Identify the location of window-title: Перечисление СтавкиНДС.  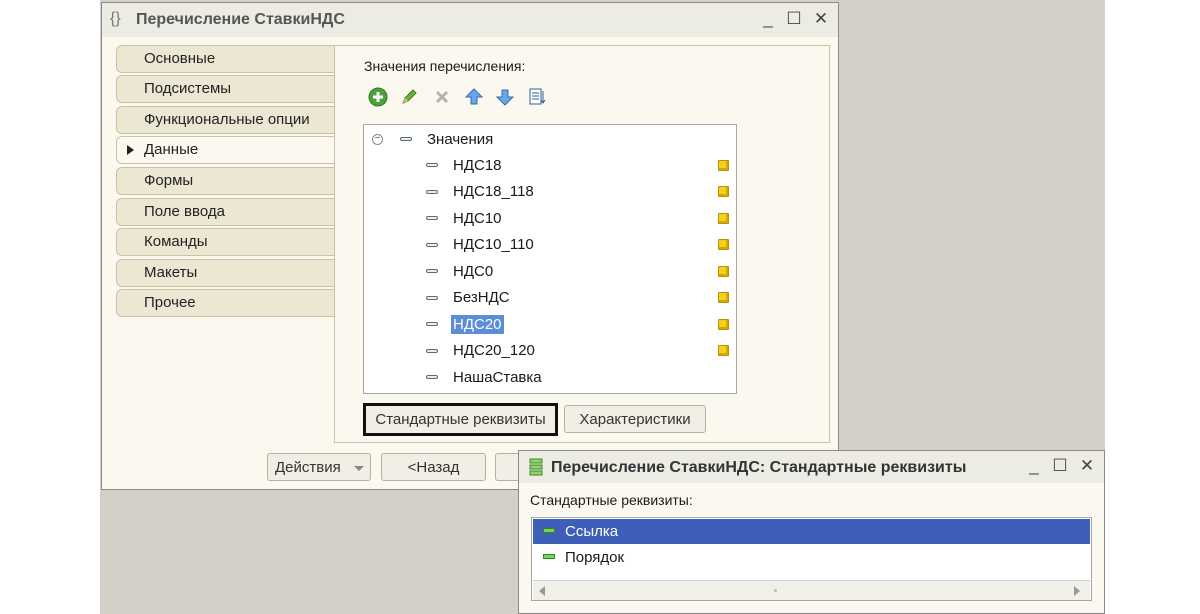
(240, 19).